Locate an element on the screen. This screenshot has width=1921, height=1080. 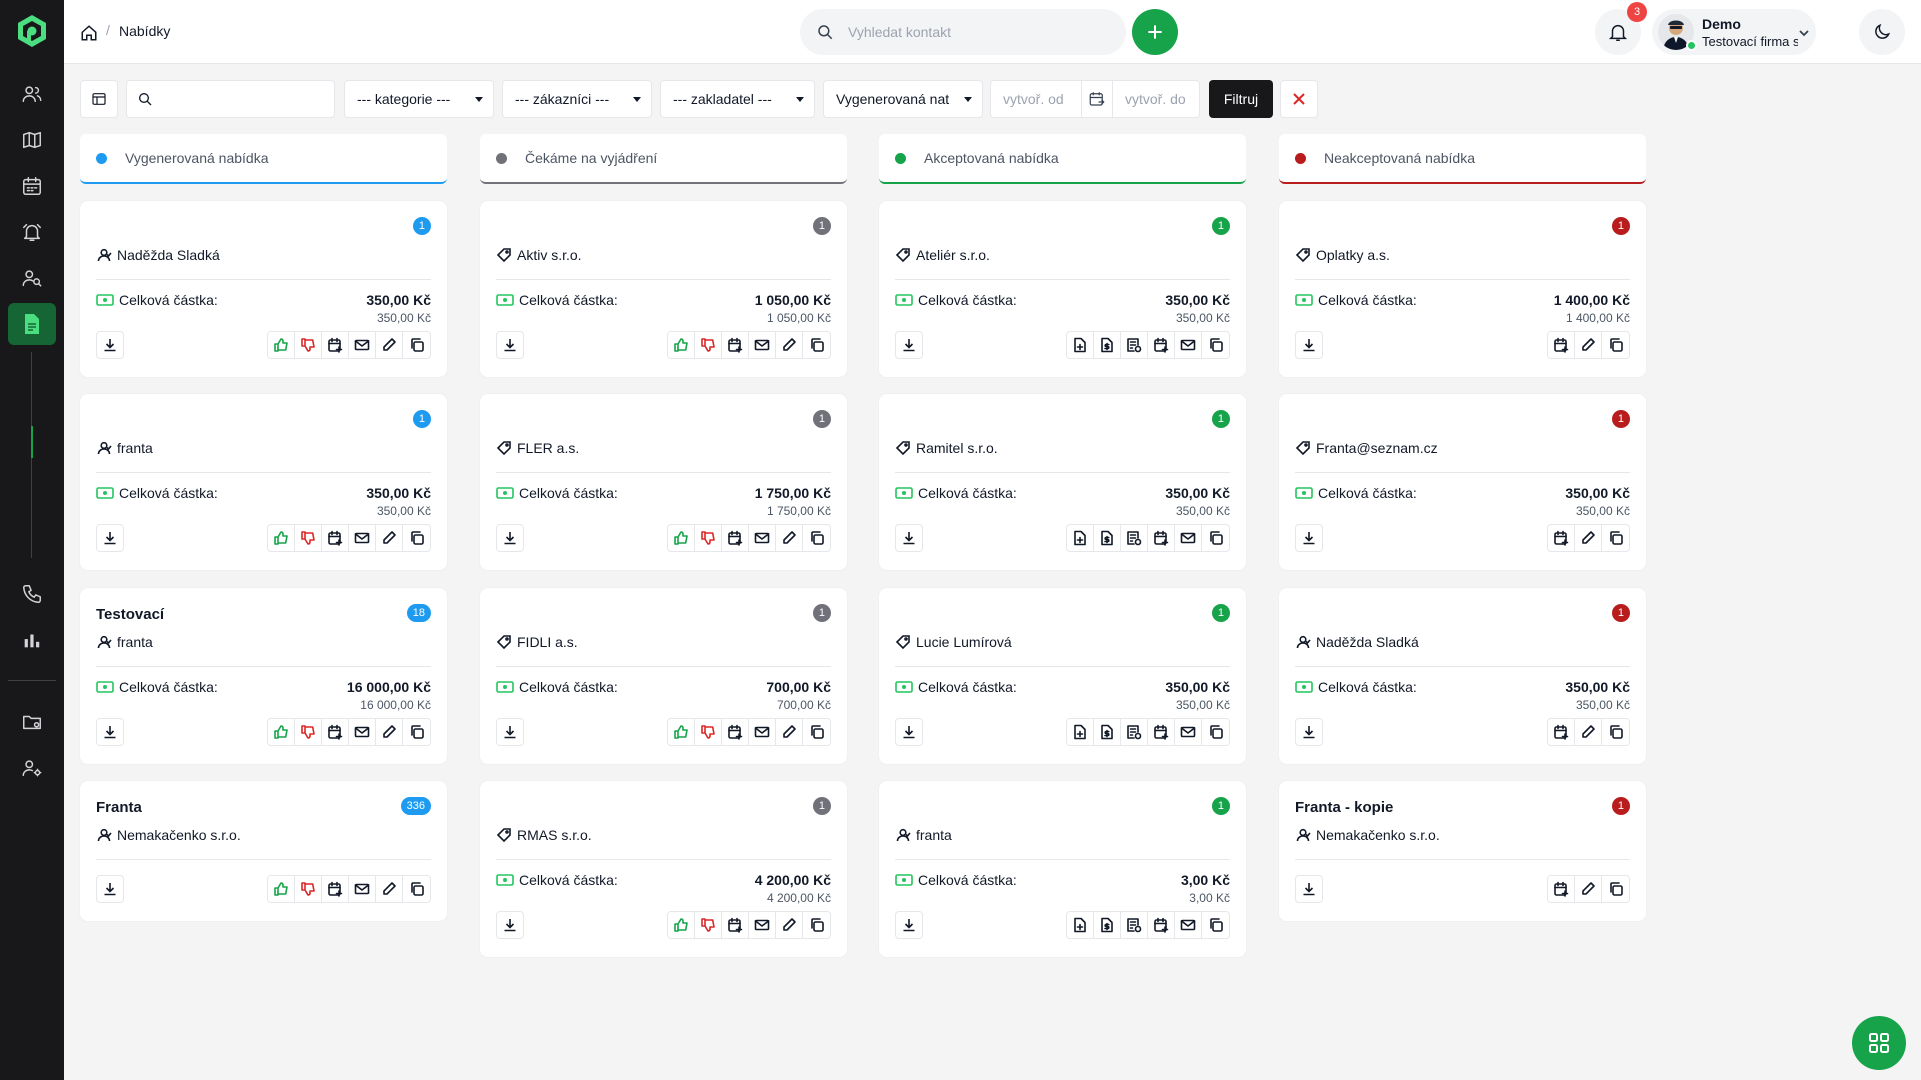
offer-card: 336 Franta Nemakačenko s.r.o. is located at coordinates (263, 851).